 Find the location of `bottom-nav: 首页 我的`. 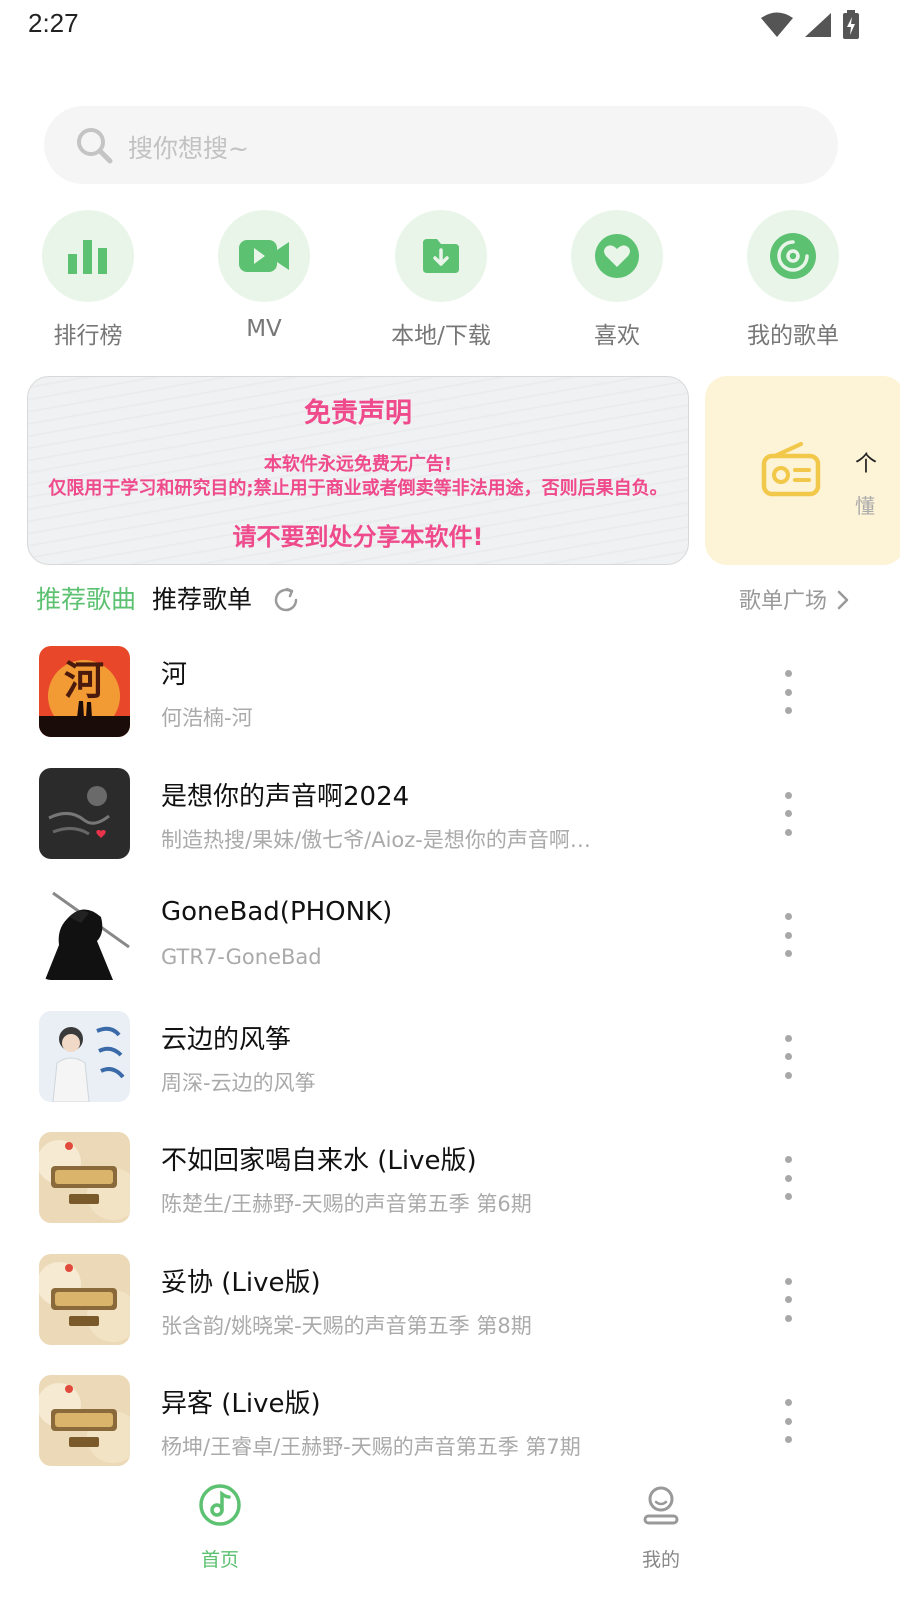

bottom-nav: 首页 我的 is located at coordinates (450, 1537).